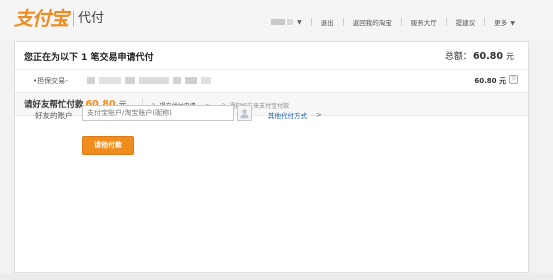 The image size is (553, 280). Describe the element at coordinates (319, 115) in the screenshot. I see `chevron-right-icon: >` at that location.